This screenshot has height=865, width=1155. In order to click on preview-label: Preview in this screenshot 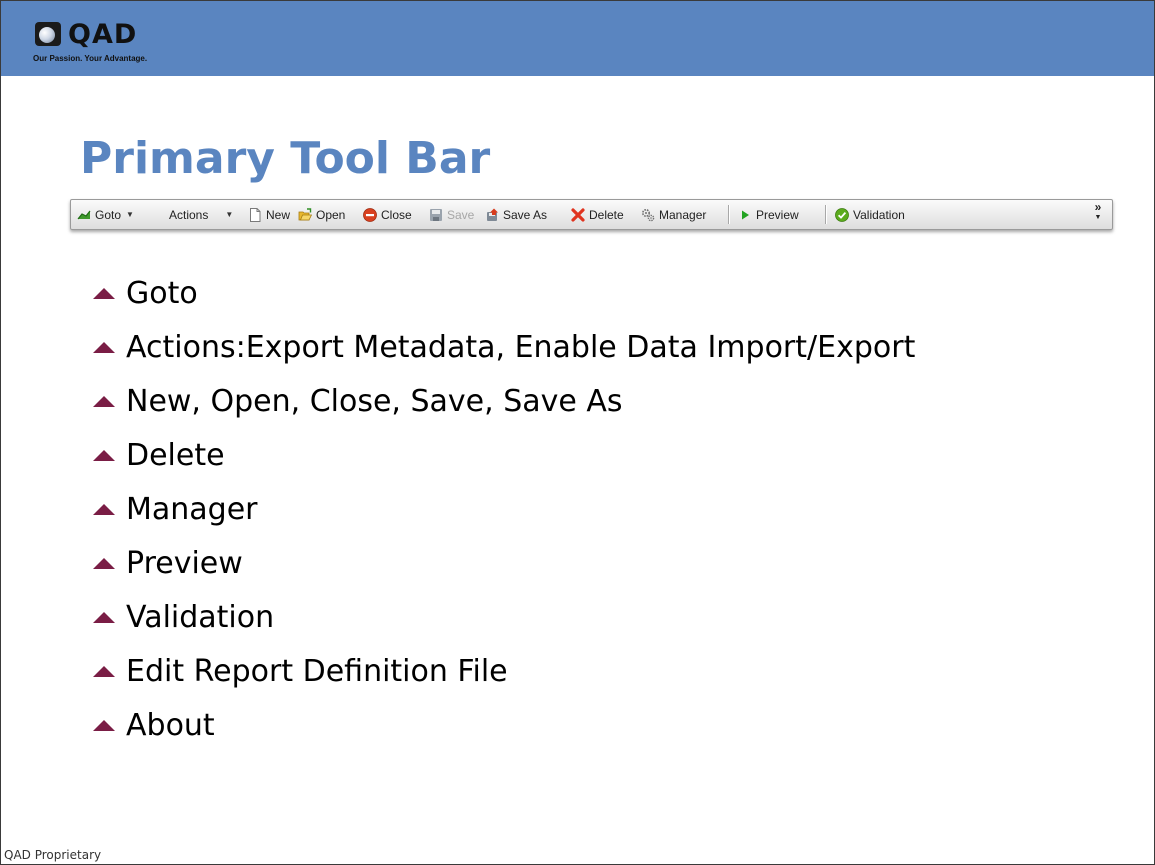, I will do `click(777, 214)`.